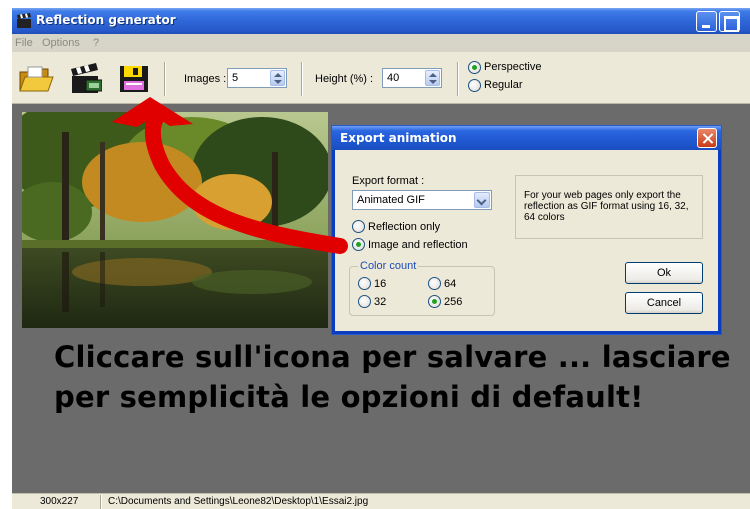  I want to click on height-value: 40, so click(393, 78).